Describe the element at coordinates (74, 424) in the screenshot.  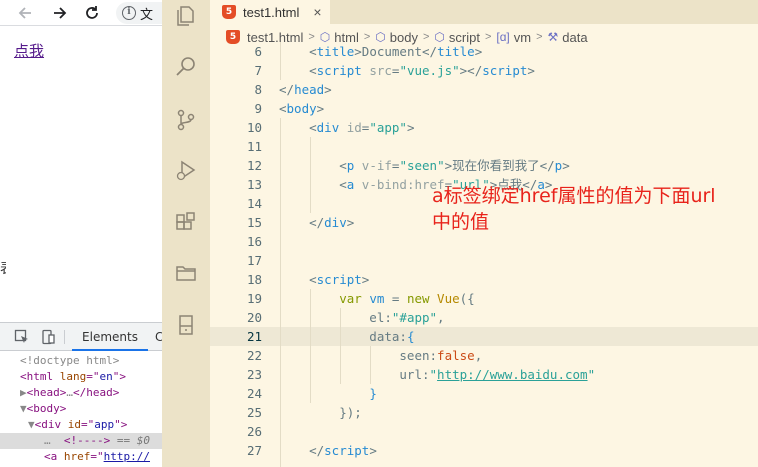
I see `code-token: id` at that location.